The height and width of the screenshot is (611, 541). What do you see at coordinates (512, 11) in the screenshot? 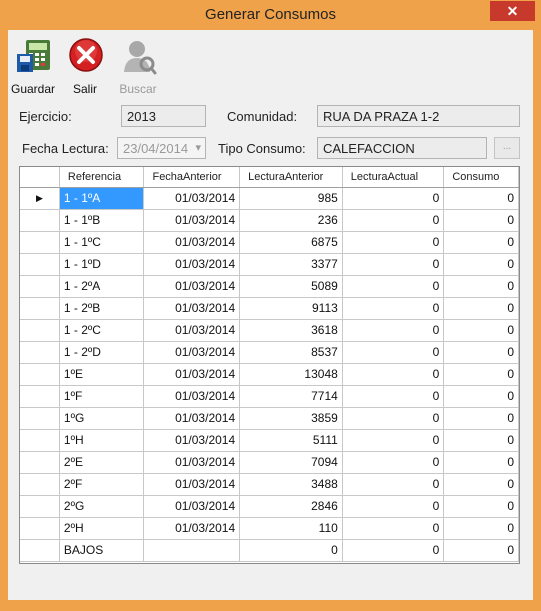
I see `close-button: ✕` at bounding box center [512, 11].